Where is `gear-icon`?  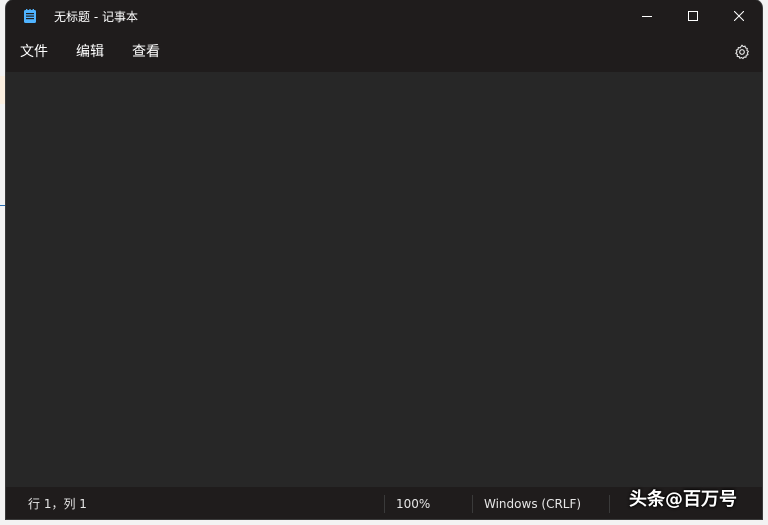 gear-icon is located at coordinates (742, 52).